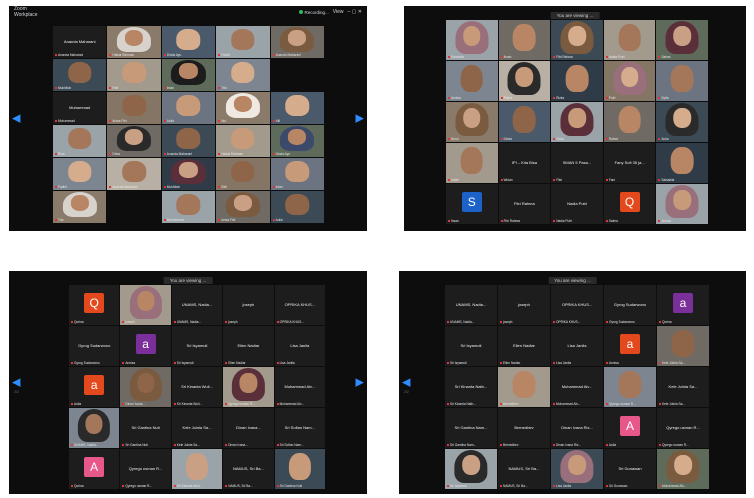  Describe the element at coordinates (682, 81) in the screenshot. I see `participant-tile: Syifa` at that location.